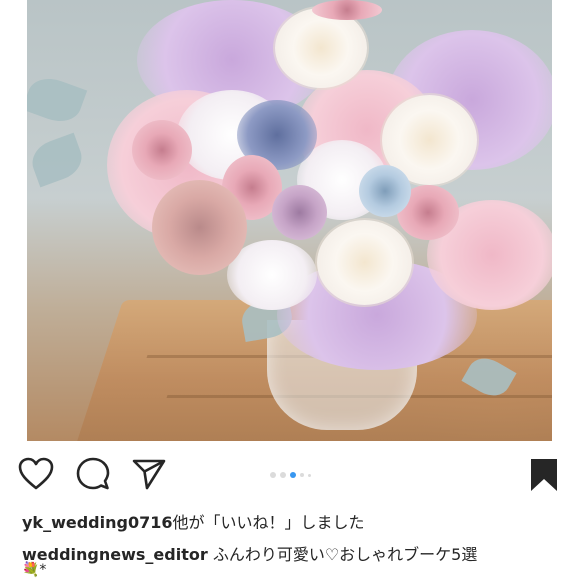  What do you see at coordinates (36, 474) in the screenshot?
I see `heart-icon` at bounding box center [36, 474].